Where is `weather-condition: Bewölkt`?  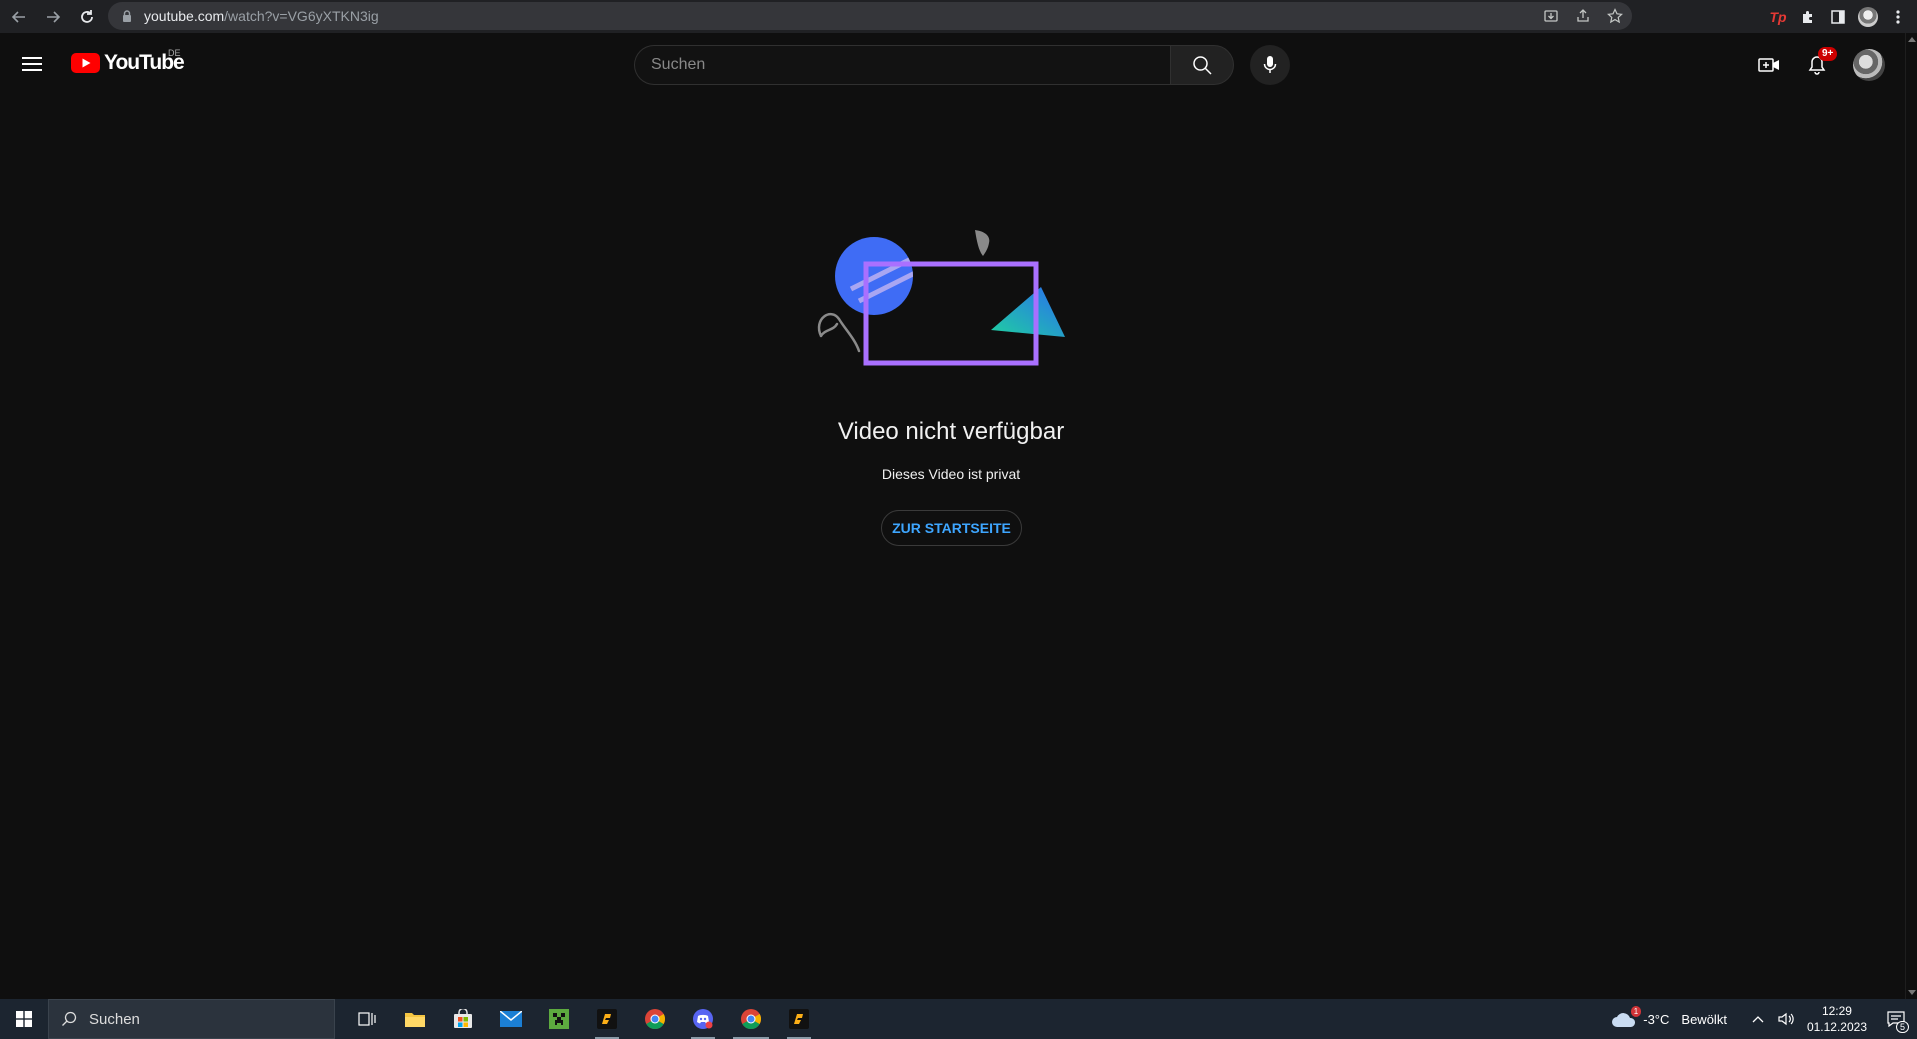
weather-condition: Bewölkt is located at coordinates (1704, 1019).